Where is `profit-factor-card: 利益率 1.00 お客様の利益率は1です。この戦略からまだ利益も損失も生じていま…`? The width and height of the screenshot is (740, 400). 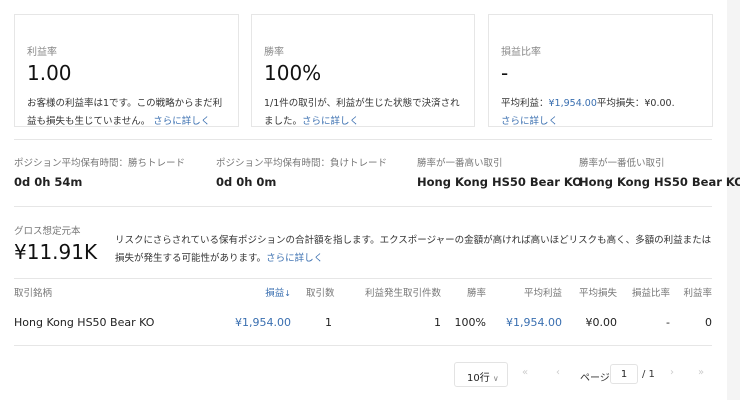
profit-factor-card: 利益率 1.00 お客様の利益率は1です。この戦略からまだ利益も損失も生じていま… is located at coordinates (126, 70).